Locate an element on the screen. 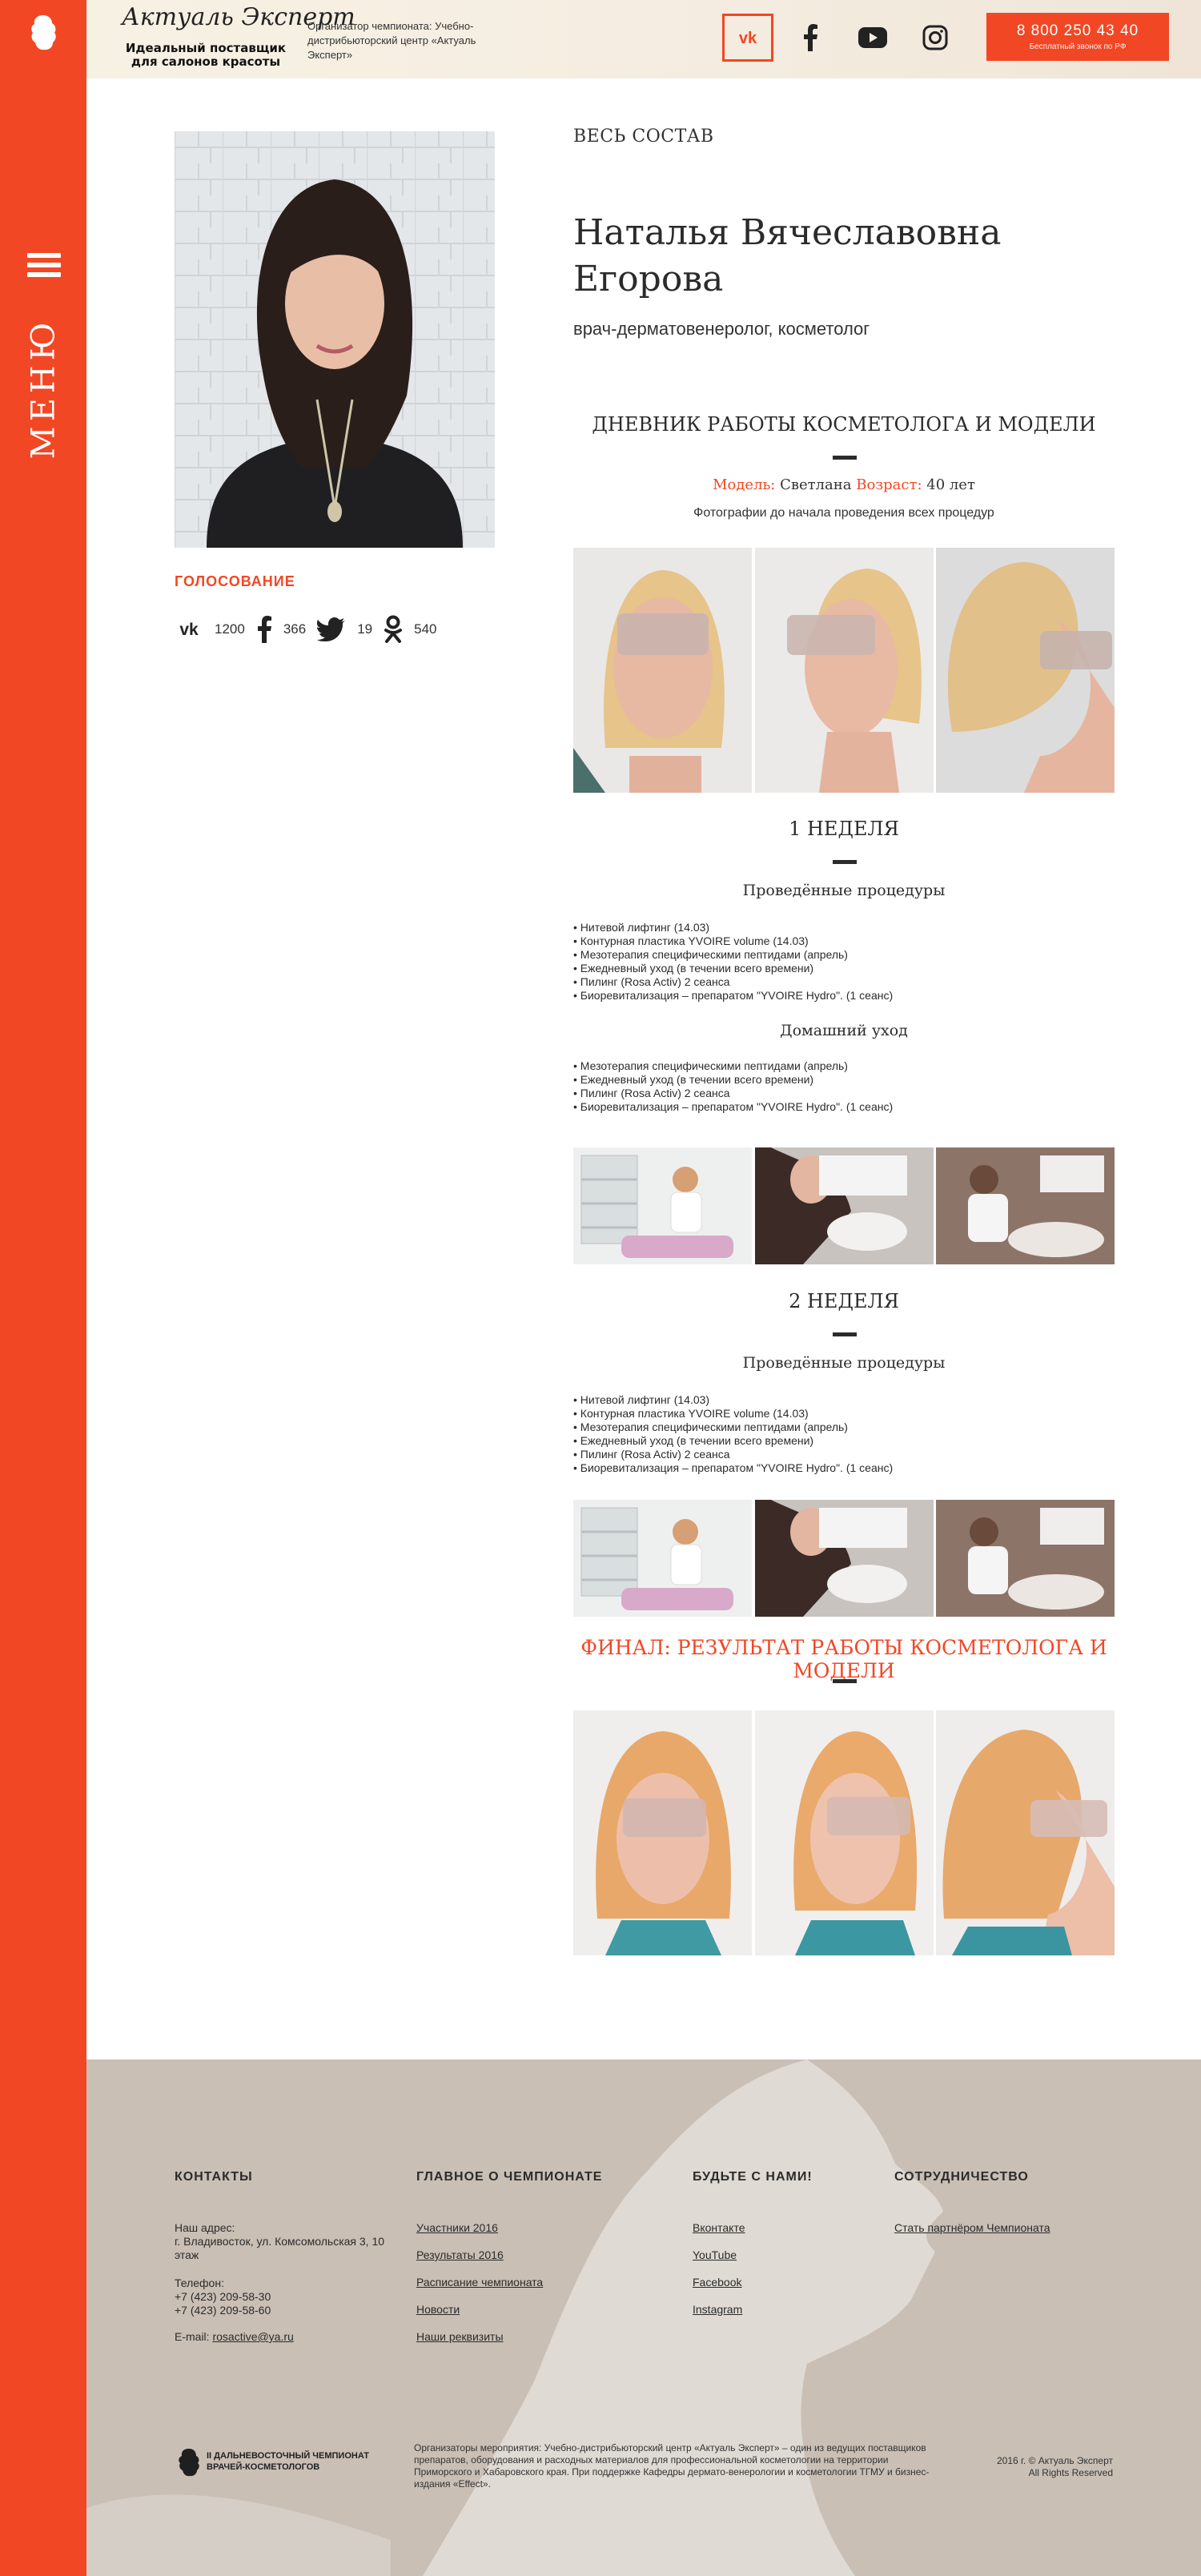  share-vk: vk 1200 is located at coordinates (210, 629).